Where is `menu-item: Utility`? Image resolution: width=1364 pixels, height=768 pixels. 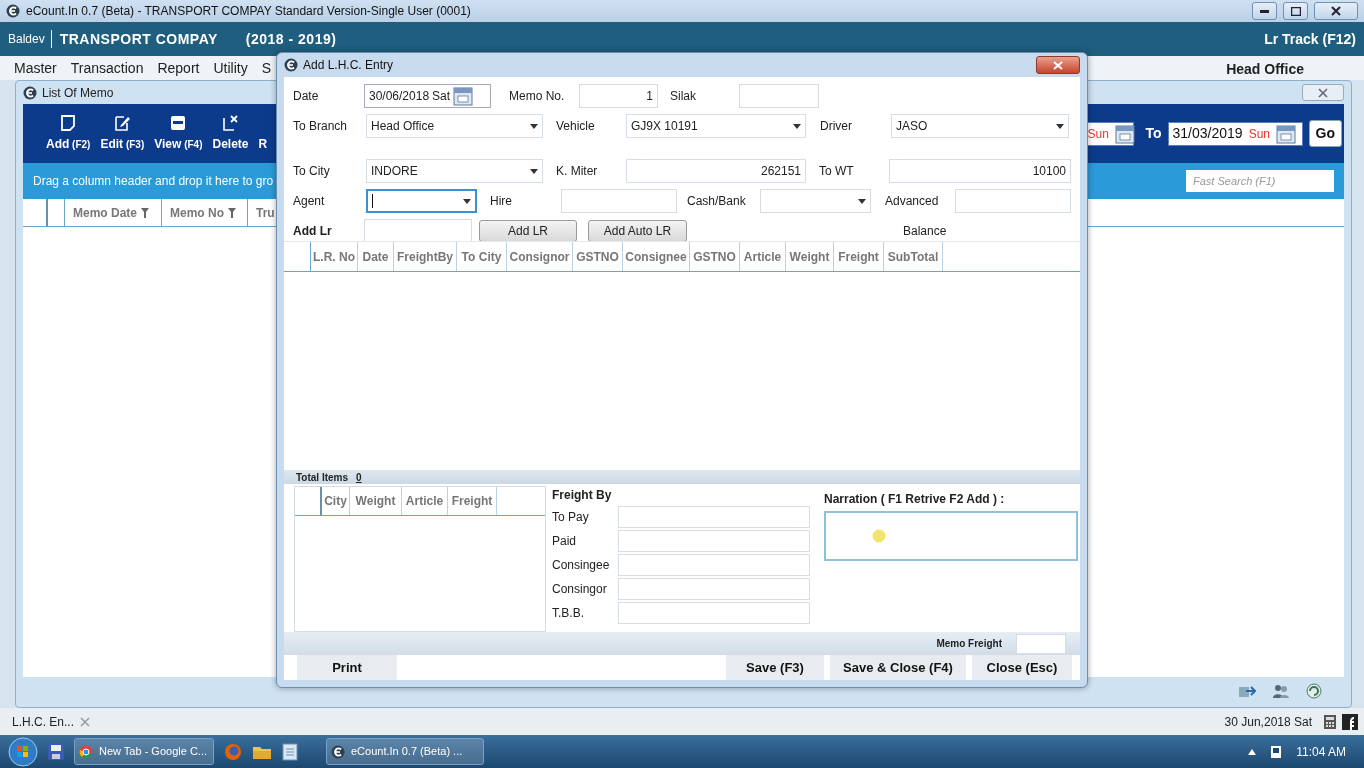
menu-item: Utility is located at coordinates (230, 69).